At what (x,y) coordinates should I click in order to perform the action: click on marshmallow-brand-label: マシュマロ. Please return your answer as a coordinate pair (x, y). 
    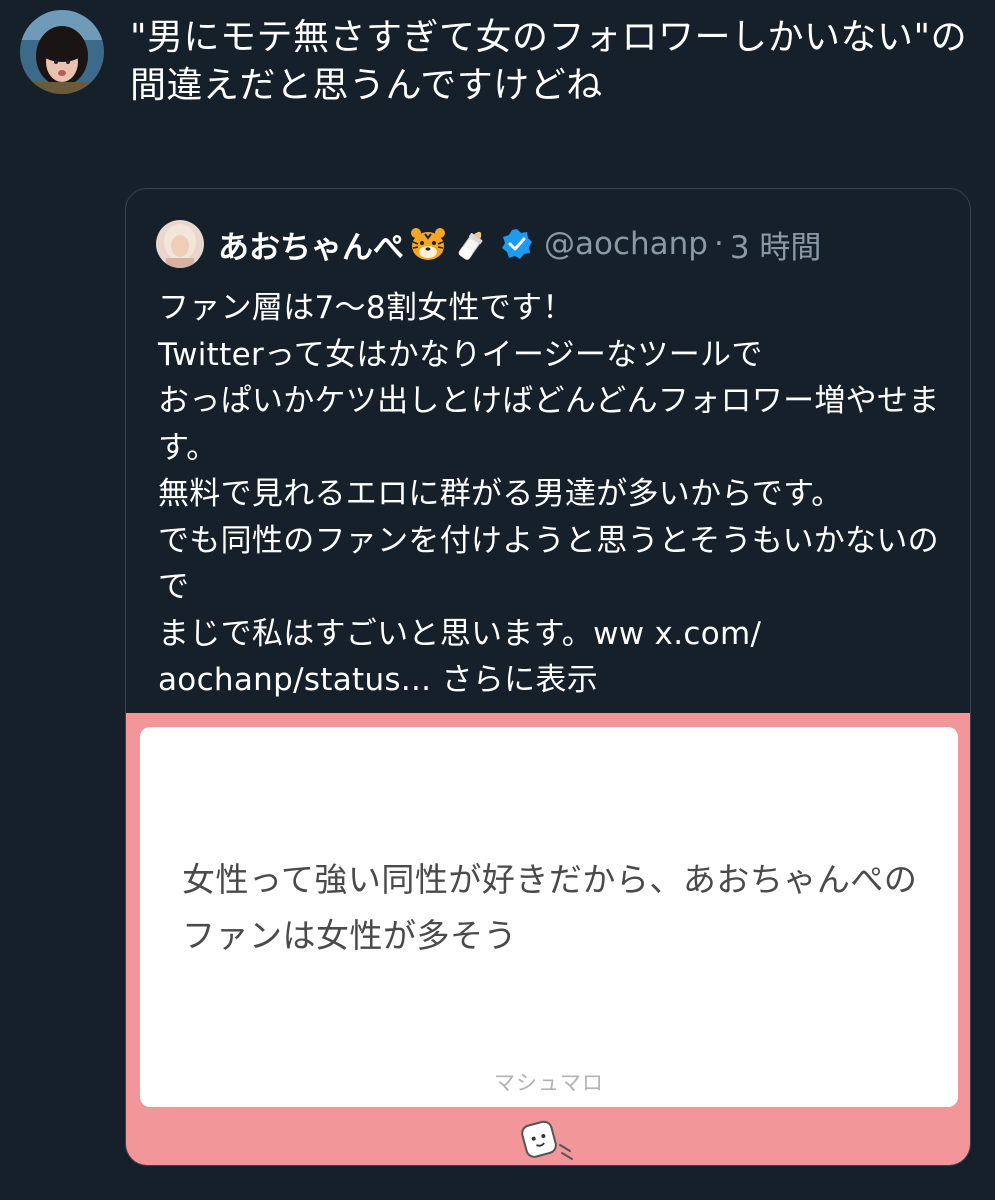
    Looking at the image, I should click on (549, 1083).